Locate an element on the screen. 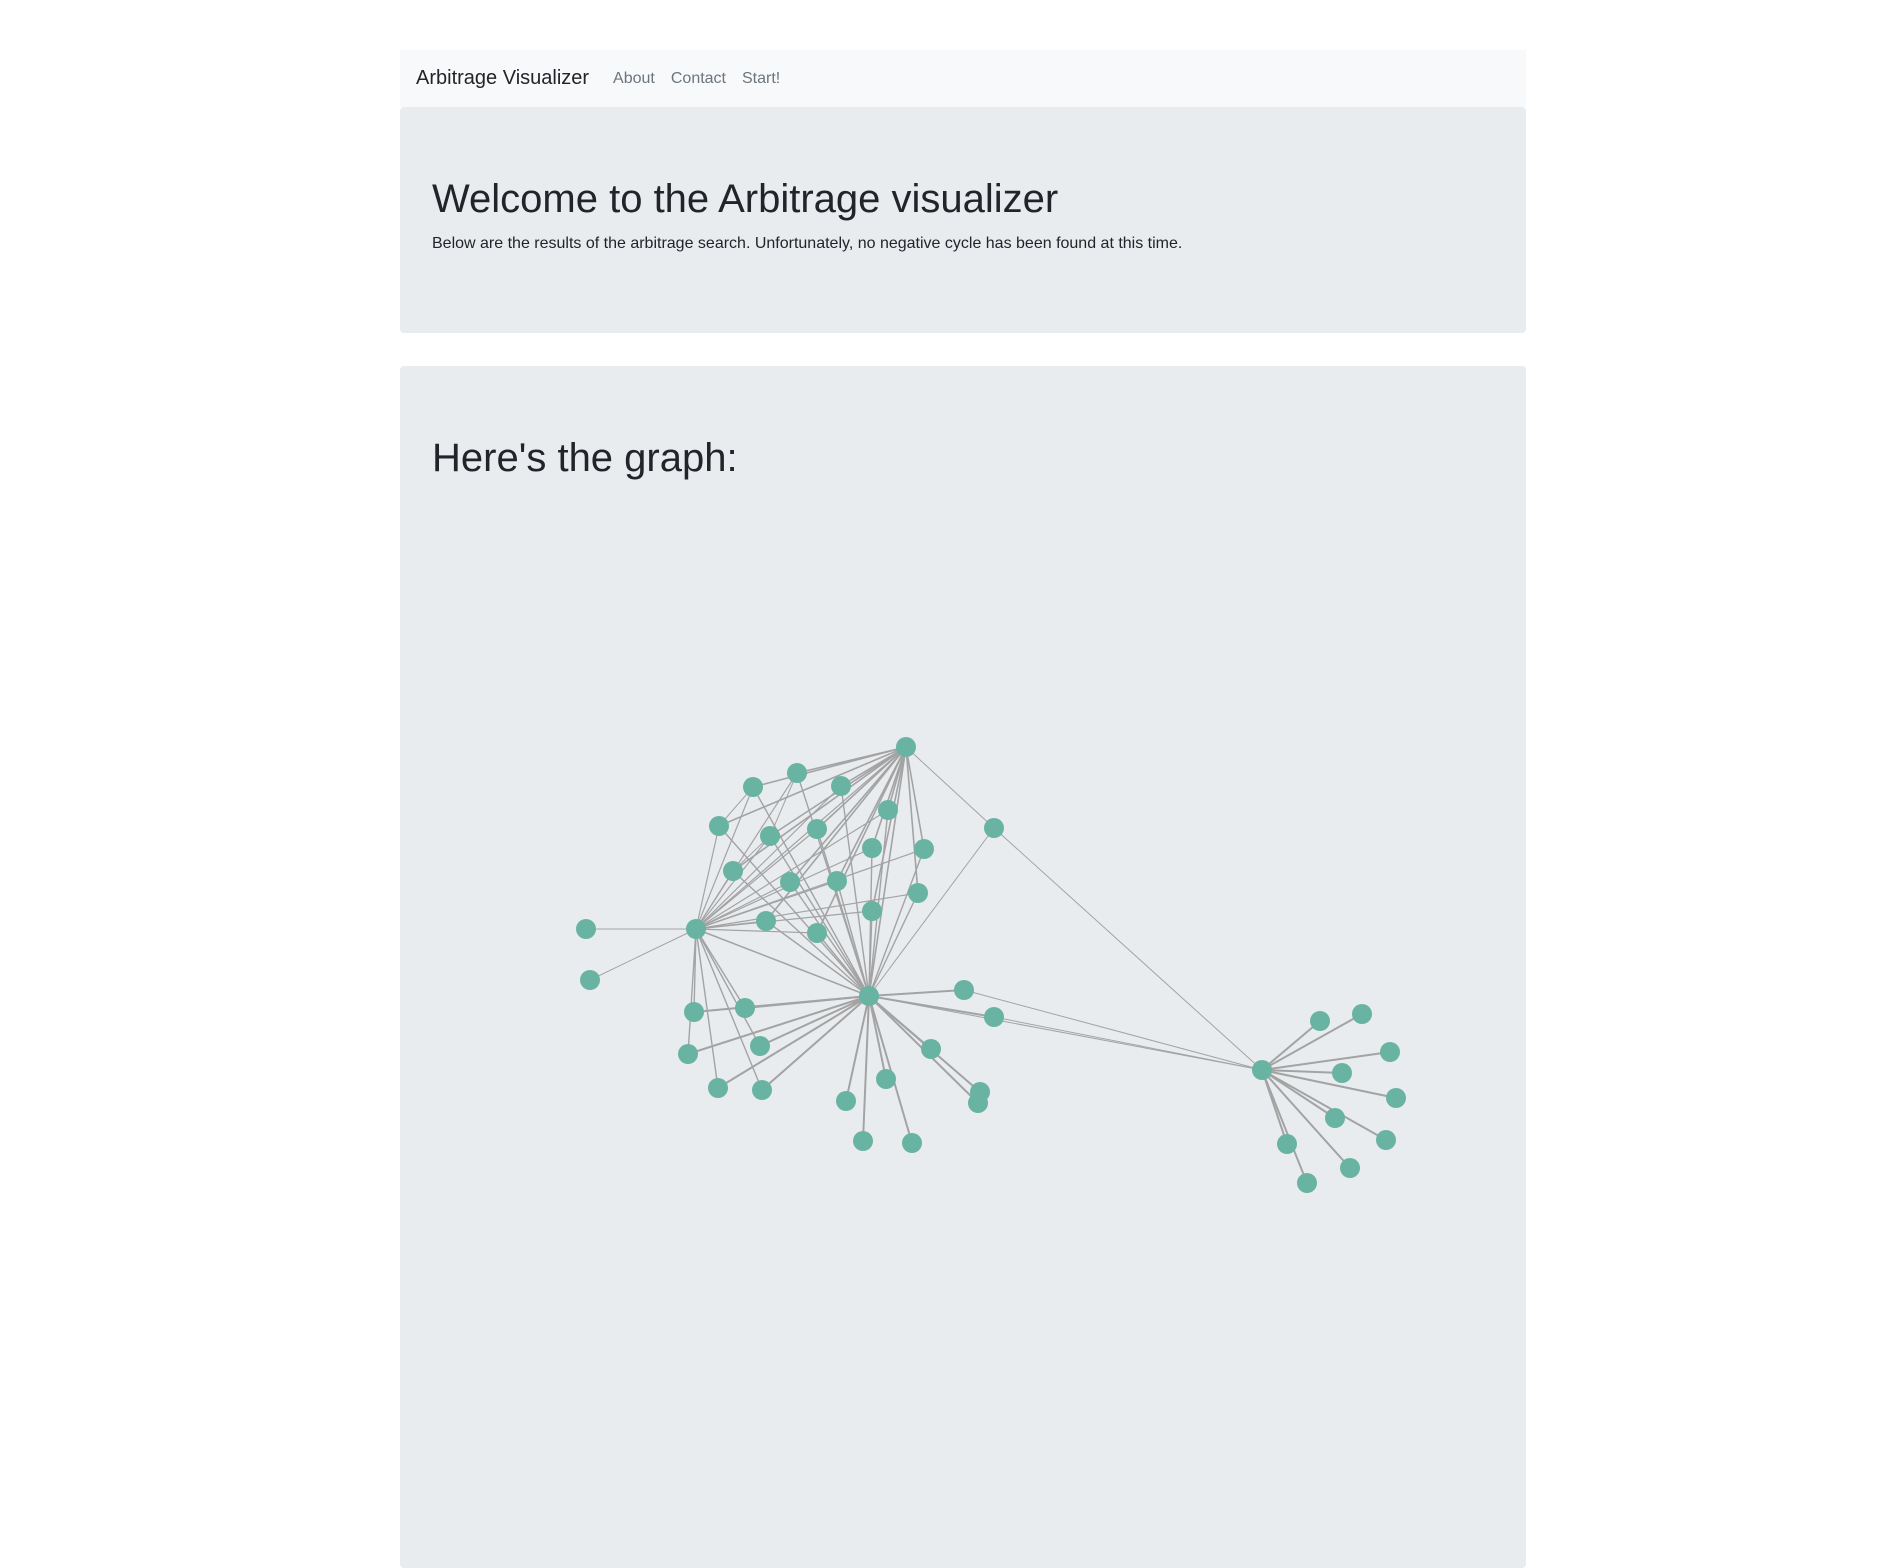  navbar-brand: Arbitrage Visualizer is located at coordinates (502, 78).